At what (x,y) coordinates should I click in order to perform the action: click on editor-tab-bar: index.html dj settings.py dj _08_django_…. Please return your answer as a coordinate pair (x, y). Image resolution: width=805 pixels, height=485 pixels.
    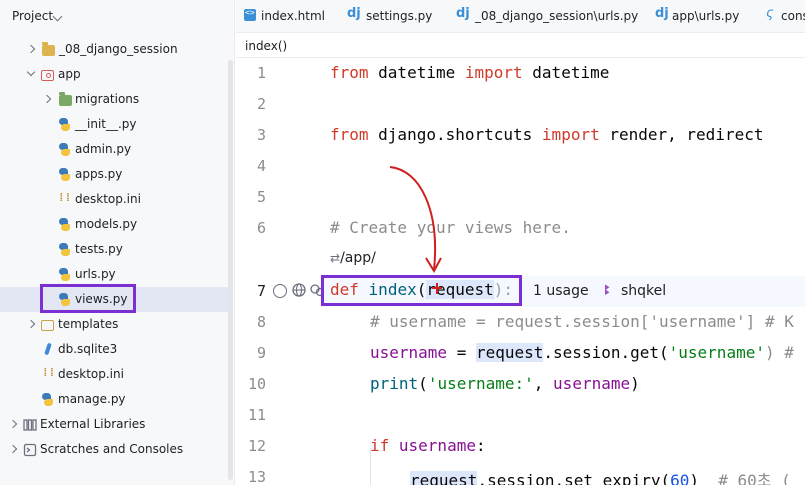
    Looking at the image, I should click on (520, 16).